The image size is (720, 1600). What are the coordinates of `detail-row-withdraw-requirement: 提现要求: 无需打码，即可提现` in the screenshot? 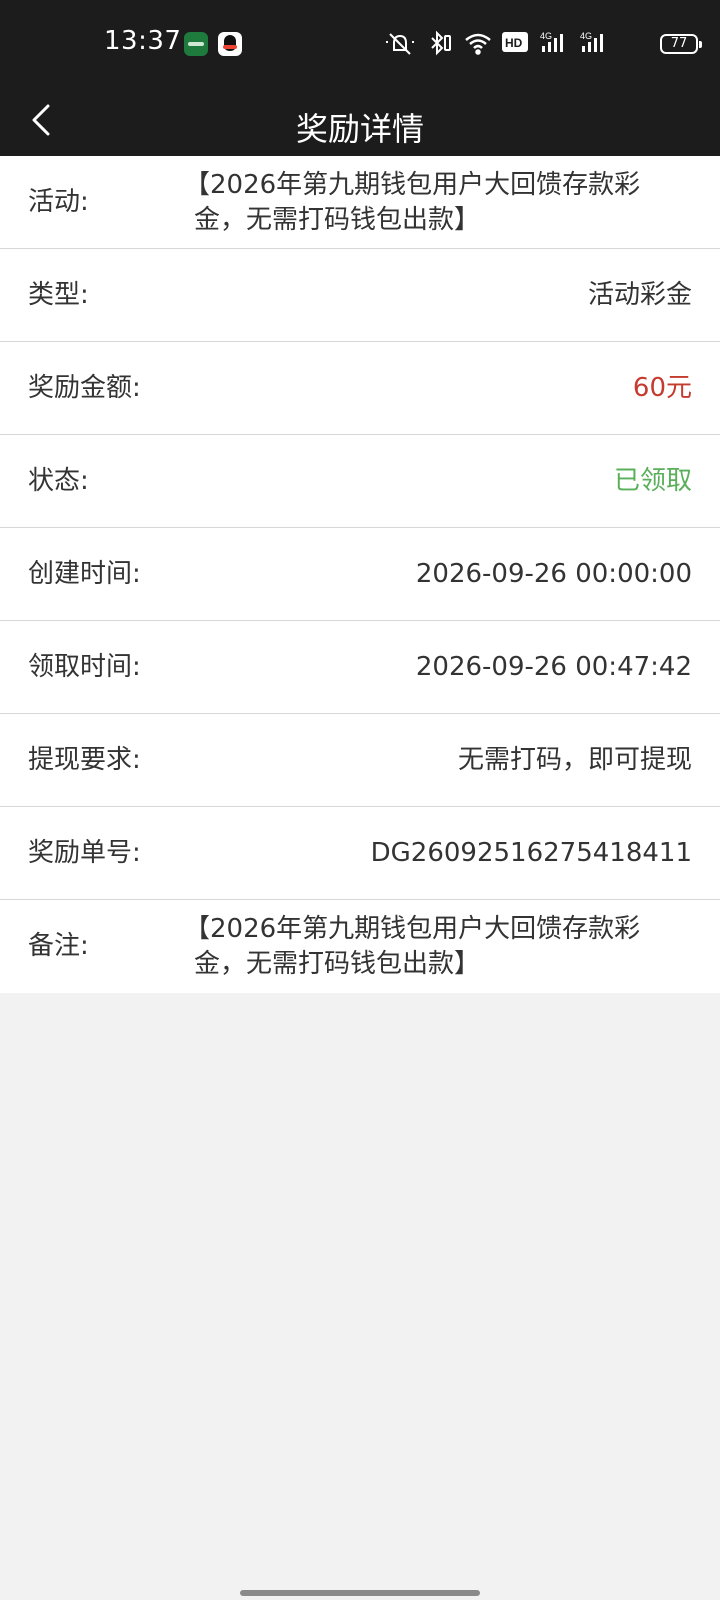 It's located at (360, 760).